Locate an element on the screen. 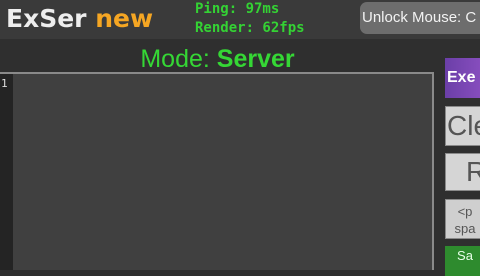  r-button: R is located at coordinates (462, 172).